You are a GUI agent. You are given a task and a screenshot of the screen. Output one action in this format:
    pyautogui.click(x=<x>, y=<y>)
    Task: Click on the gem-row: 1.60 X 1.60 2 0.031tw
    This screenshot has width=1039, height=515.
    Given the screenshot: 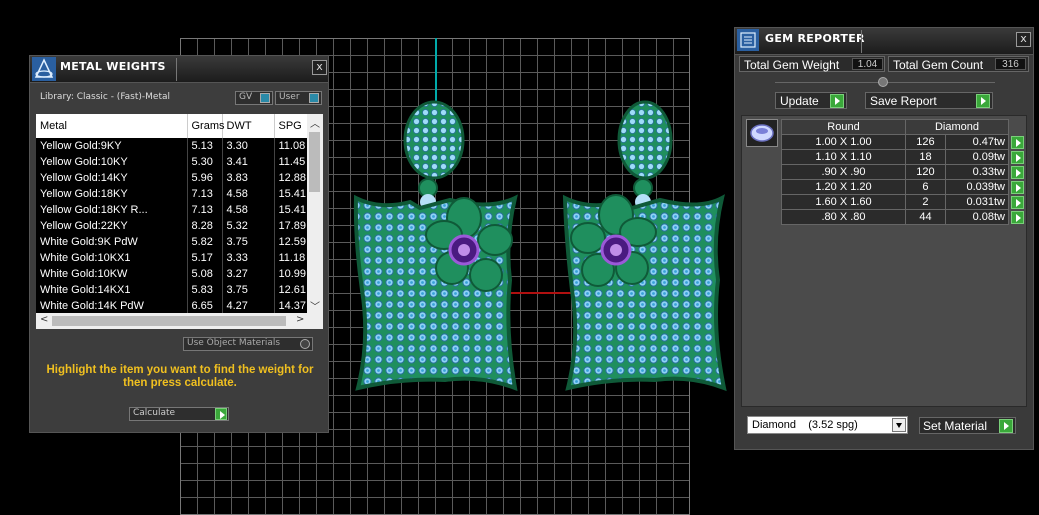 What is the action you would take?
    pyautogui.click(x=903, y=202)
    